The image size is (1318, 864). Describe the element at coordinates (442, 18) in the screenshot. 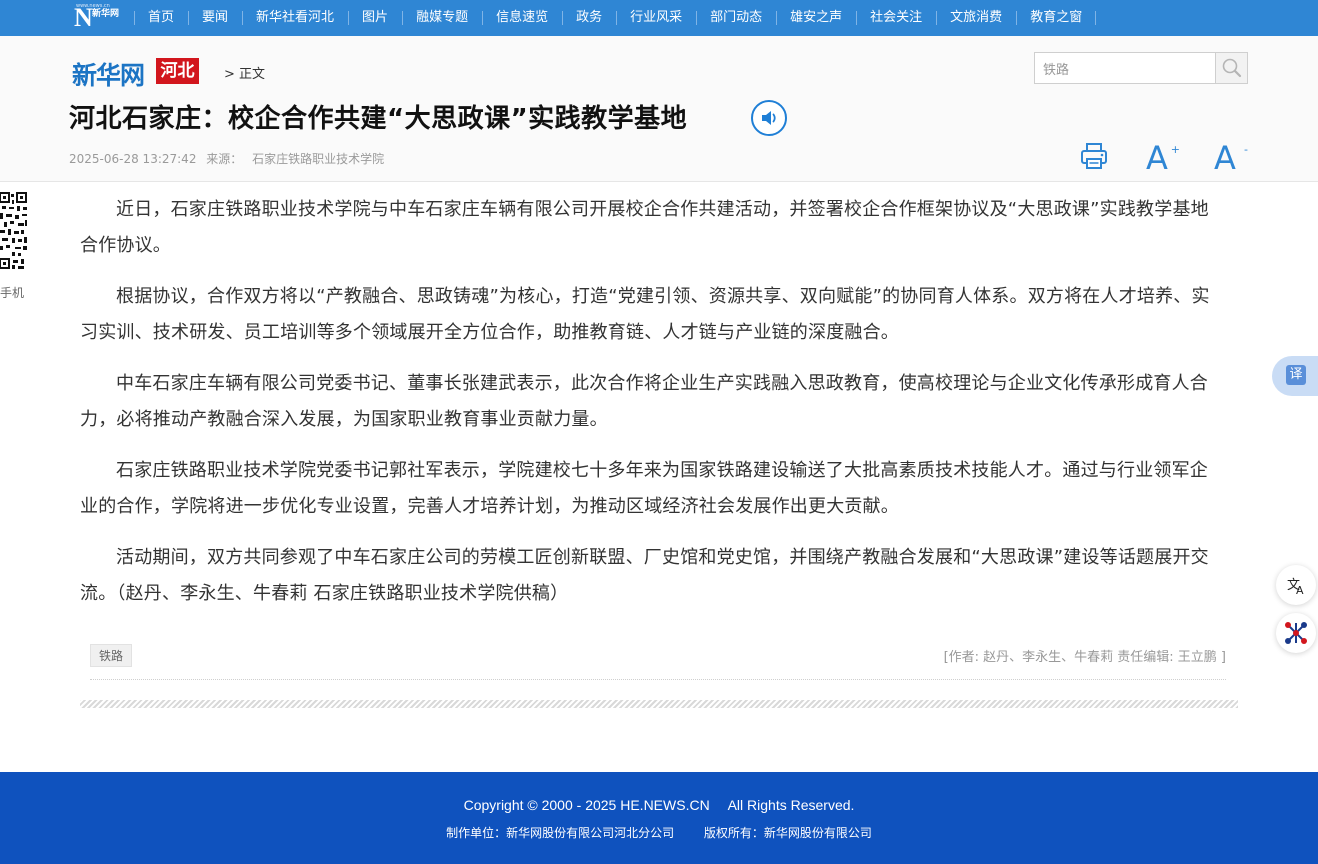

I see `nav-item-media-topics: 融媒专题` at that location.